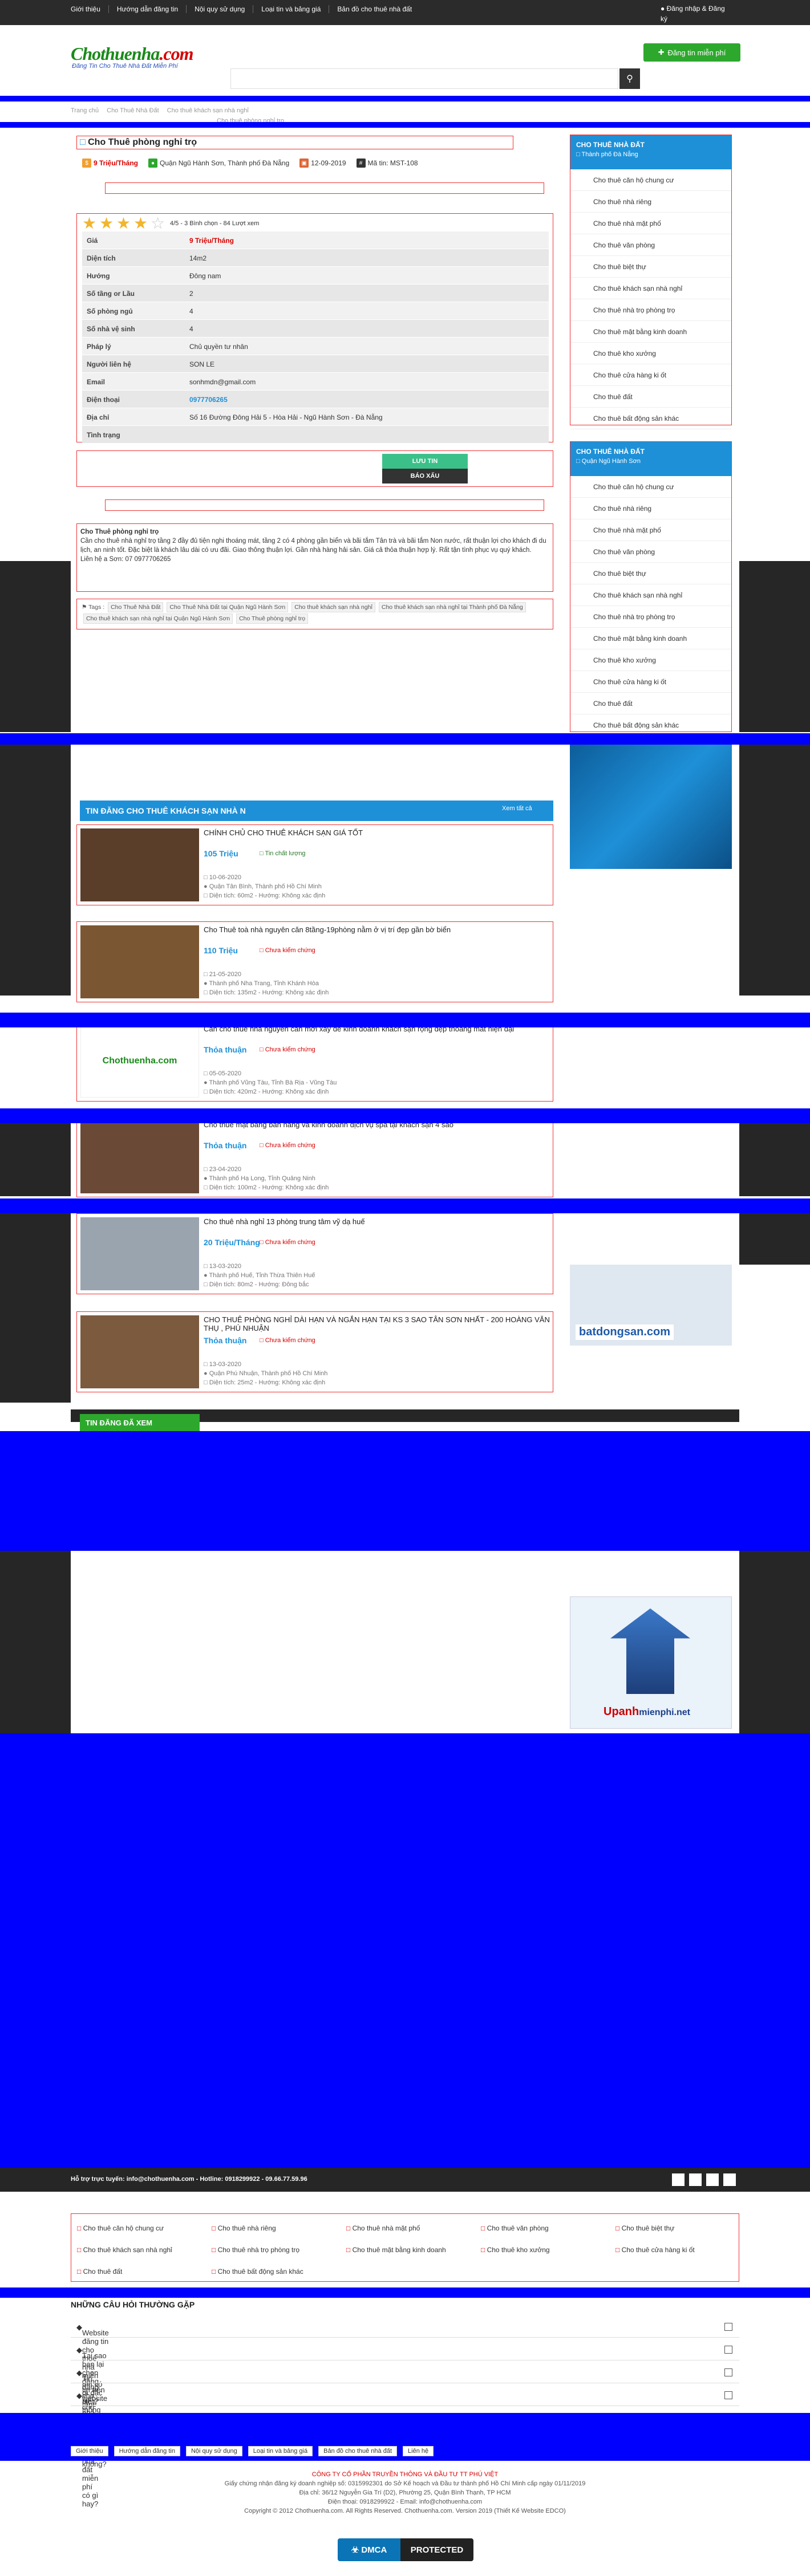 The width and height of the screenshot is (810, 2576). What do you see at coordinates (374, 9) in the screenshot?
I see `top-nav-item: Bản đồ cho thuê nhà đất` at bounding box center [374, 9].